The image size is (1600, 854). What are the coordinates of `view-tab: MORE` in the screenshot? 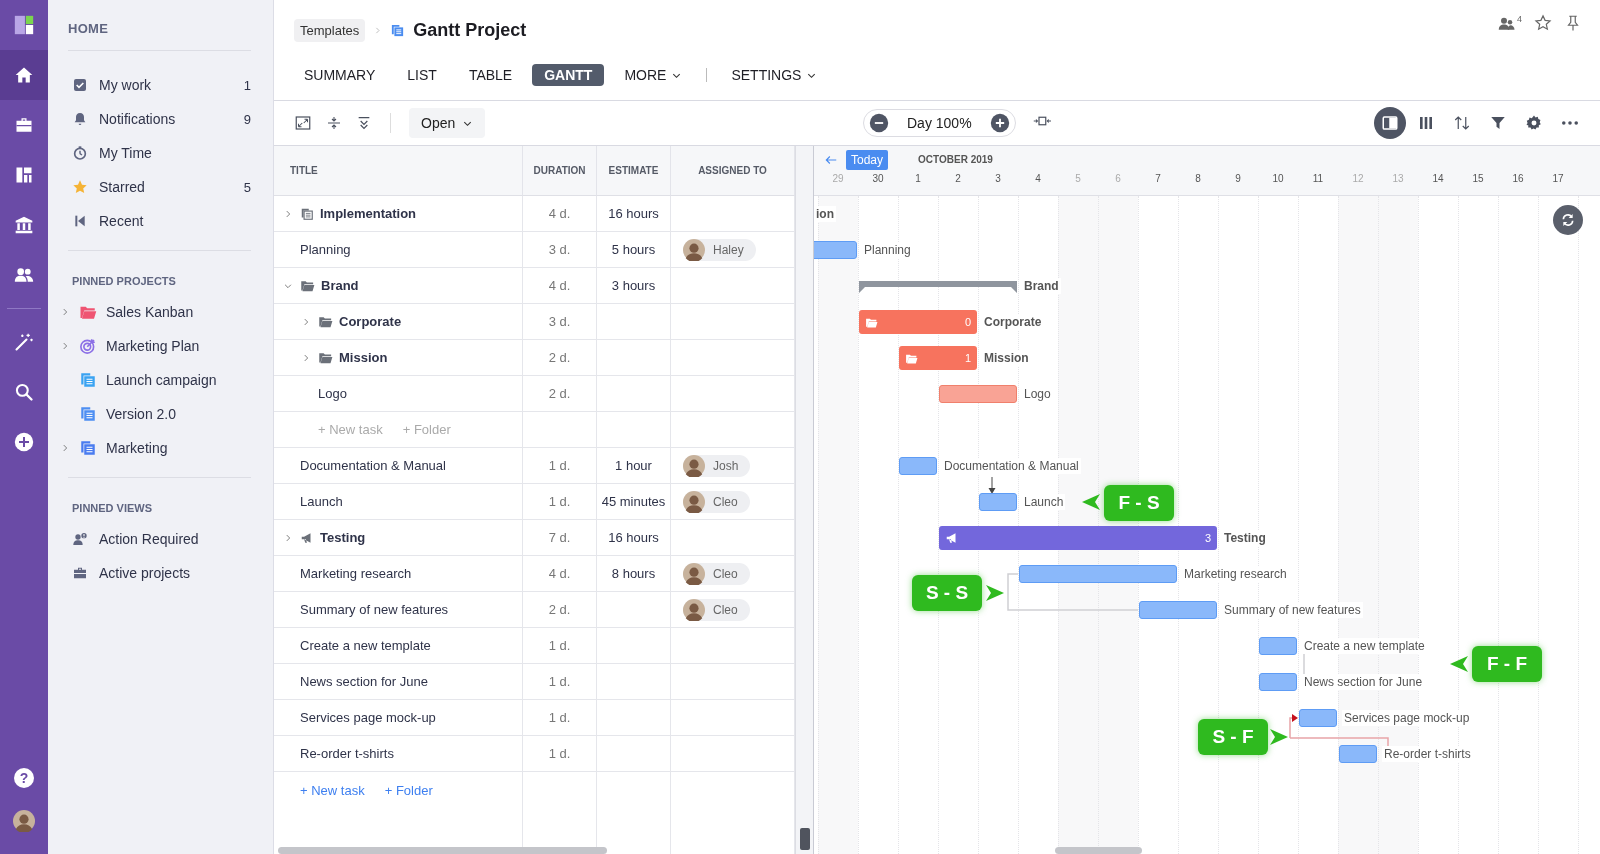 It's located at (653, 75).